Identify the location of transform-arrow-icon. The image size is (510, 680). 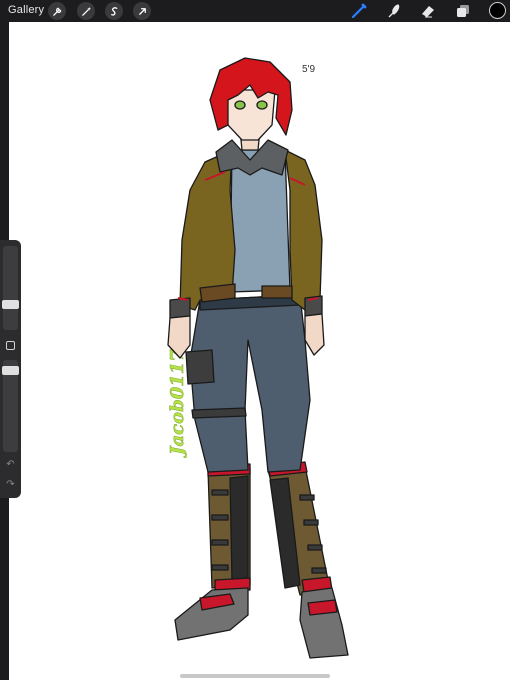
(142, 11).